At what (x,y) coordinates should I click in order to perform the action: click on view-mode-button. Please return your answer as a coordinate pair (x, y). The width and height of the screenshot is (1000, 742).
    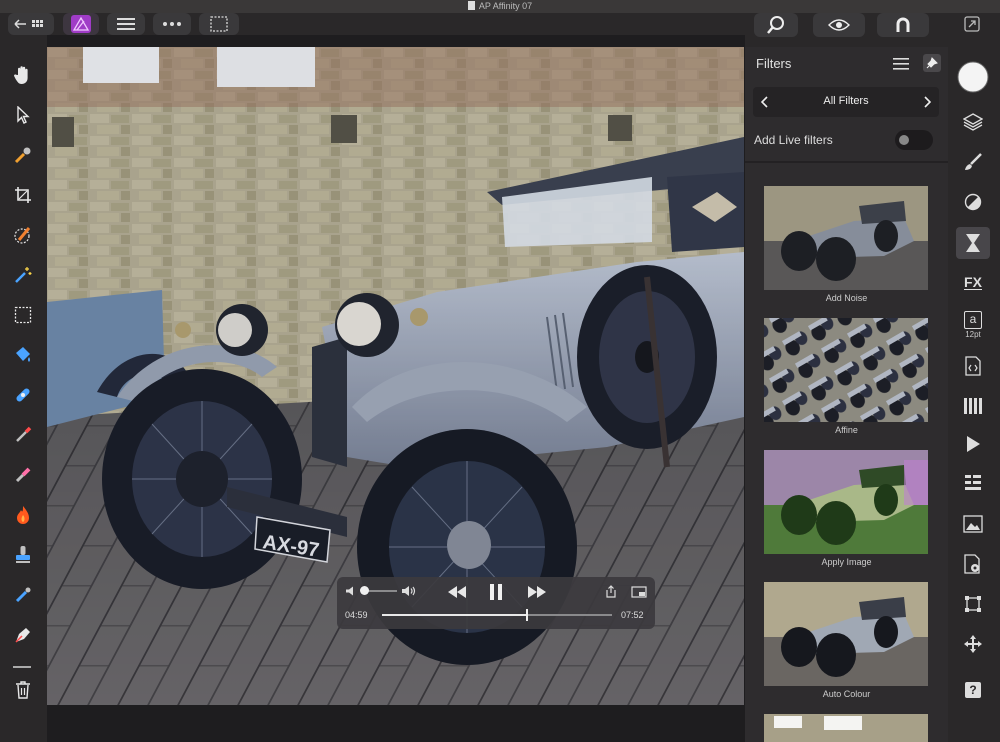
    Looking at the image, I should click on (839, 25).